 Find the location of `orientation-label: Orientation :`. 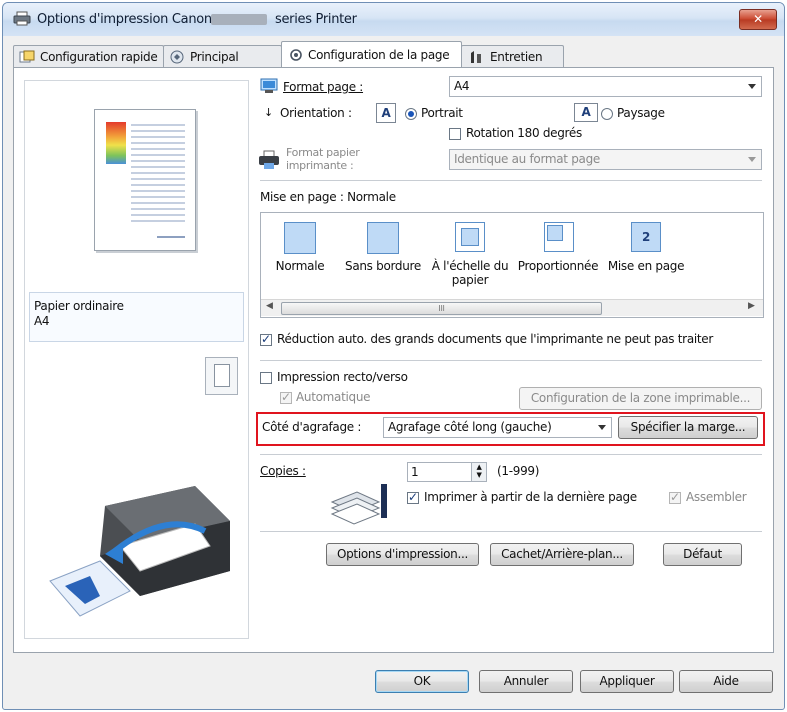

orientation-label: Orientation : is located at coordinates (316, 113).